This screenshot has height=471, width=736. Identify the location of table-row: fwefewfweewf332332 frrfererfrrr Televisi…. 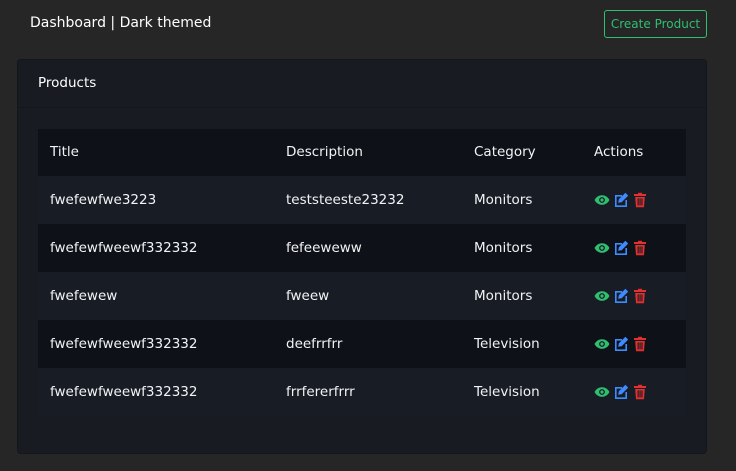
(362, 392).